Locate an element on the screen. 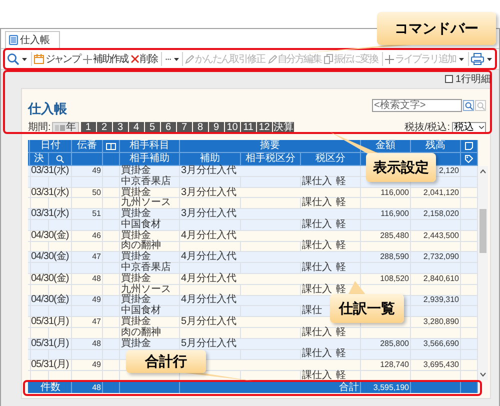  month-button: 1 is located at coordinates (88, 127).